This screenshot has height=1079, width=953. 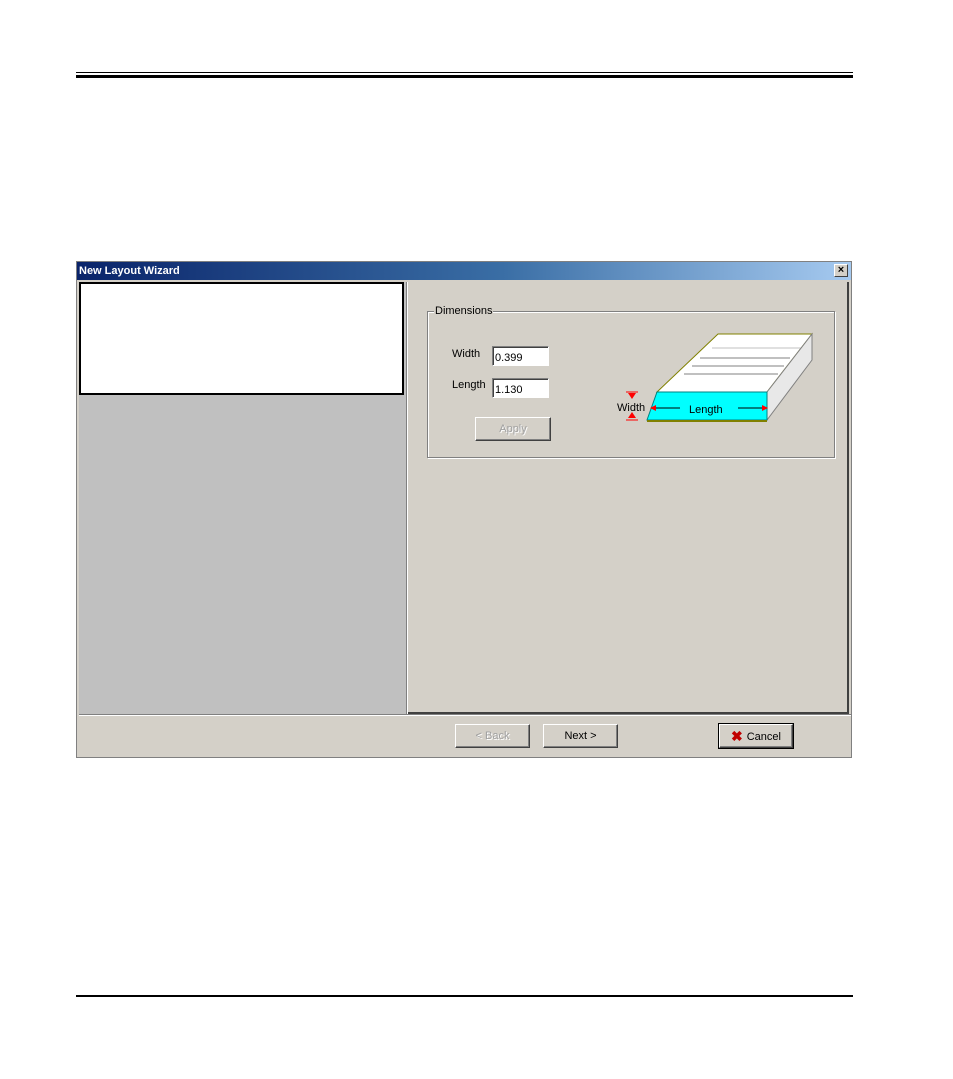 What do you see at coordinates (631, 408) in the screenshot?
I see `diagram-width-label: Width` at bounding box center [631, 408].